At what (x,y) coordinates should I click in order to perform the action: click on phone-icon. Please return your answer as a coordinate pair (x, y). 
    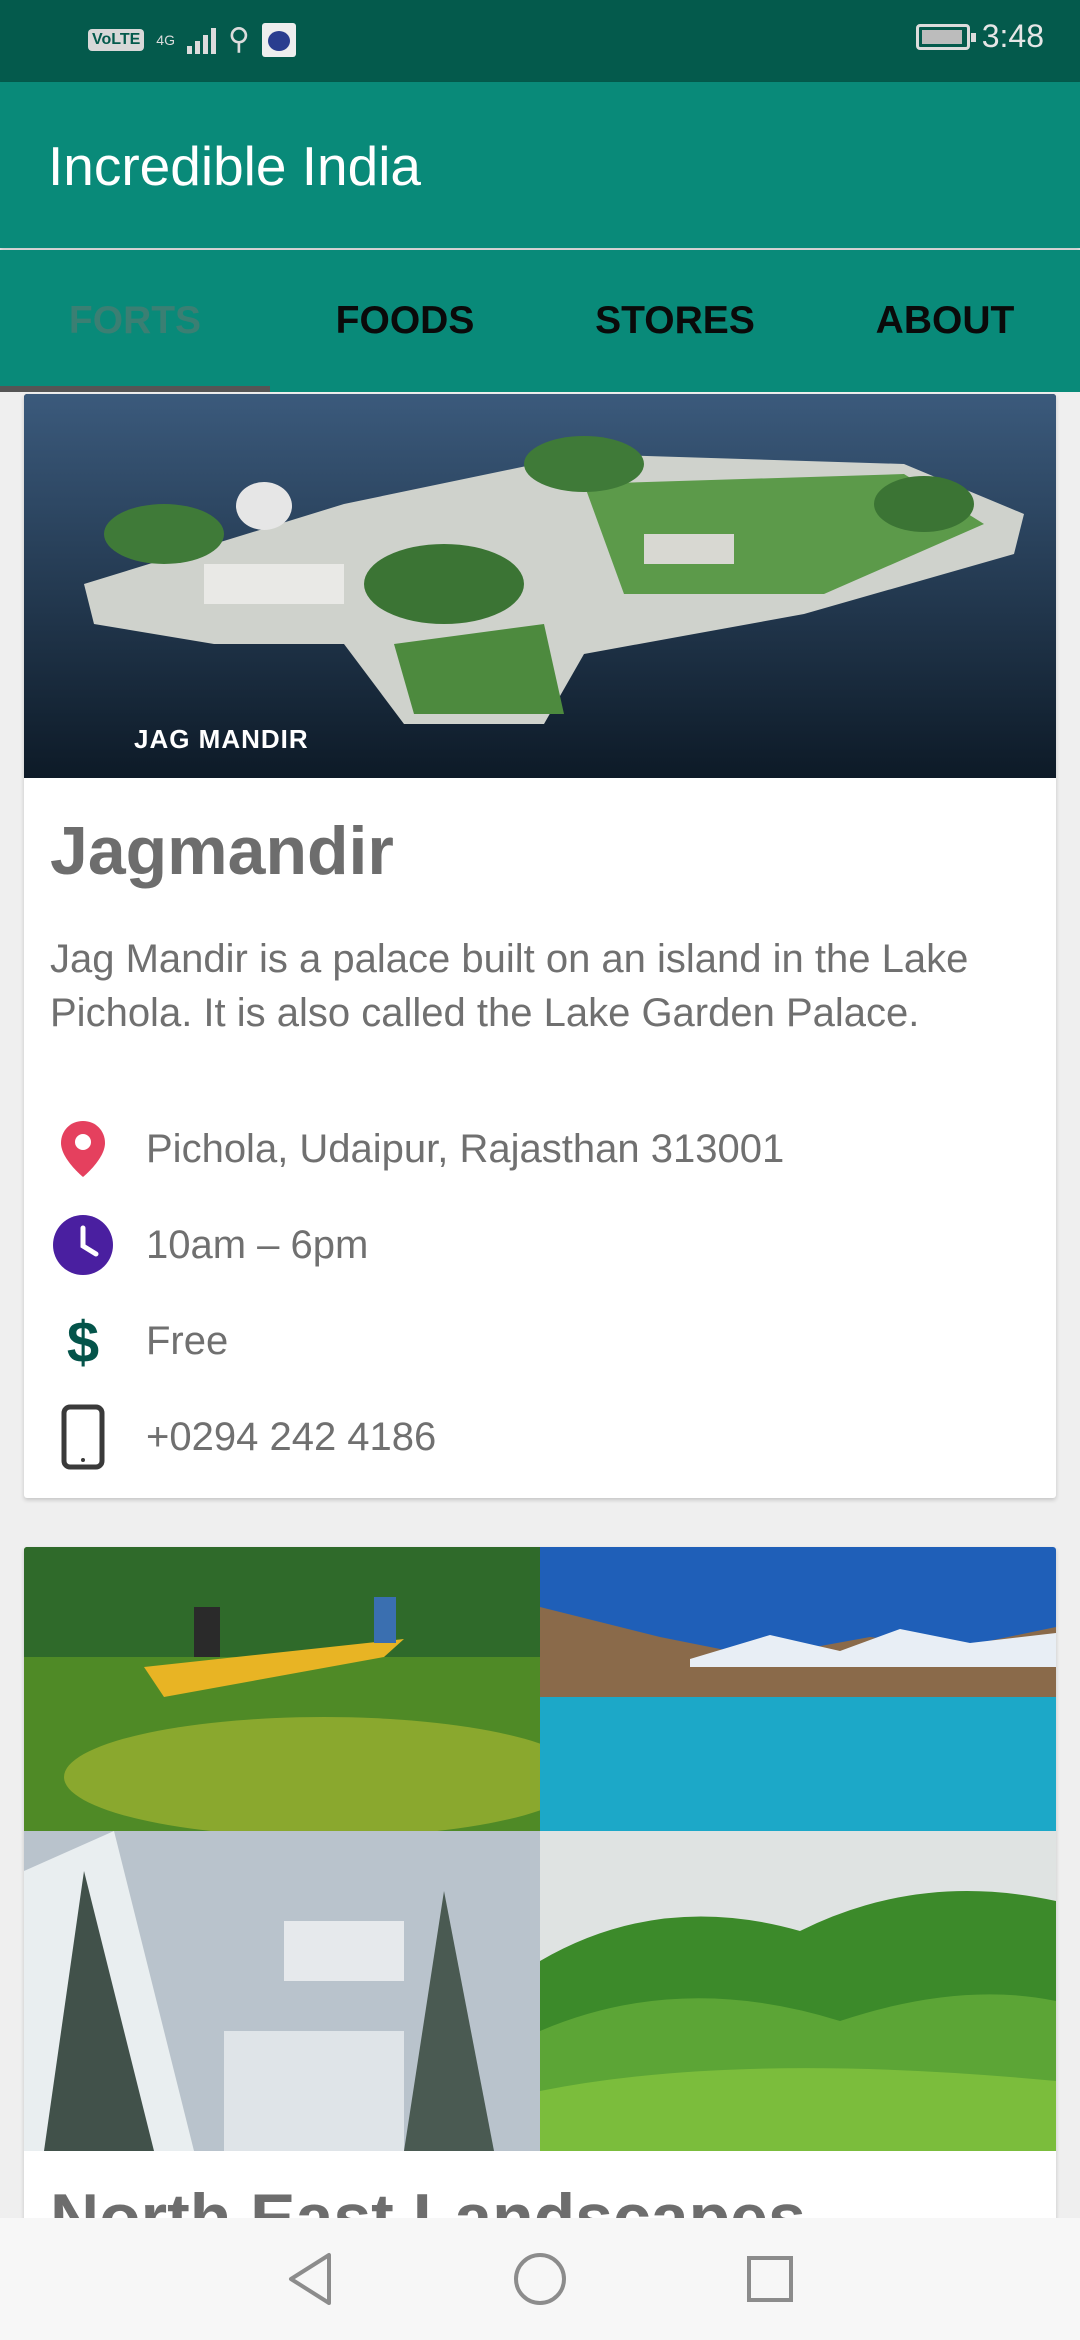
    Looking at the image, I should click on (83, 1437).